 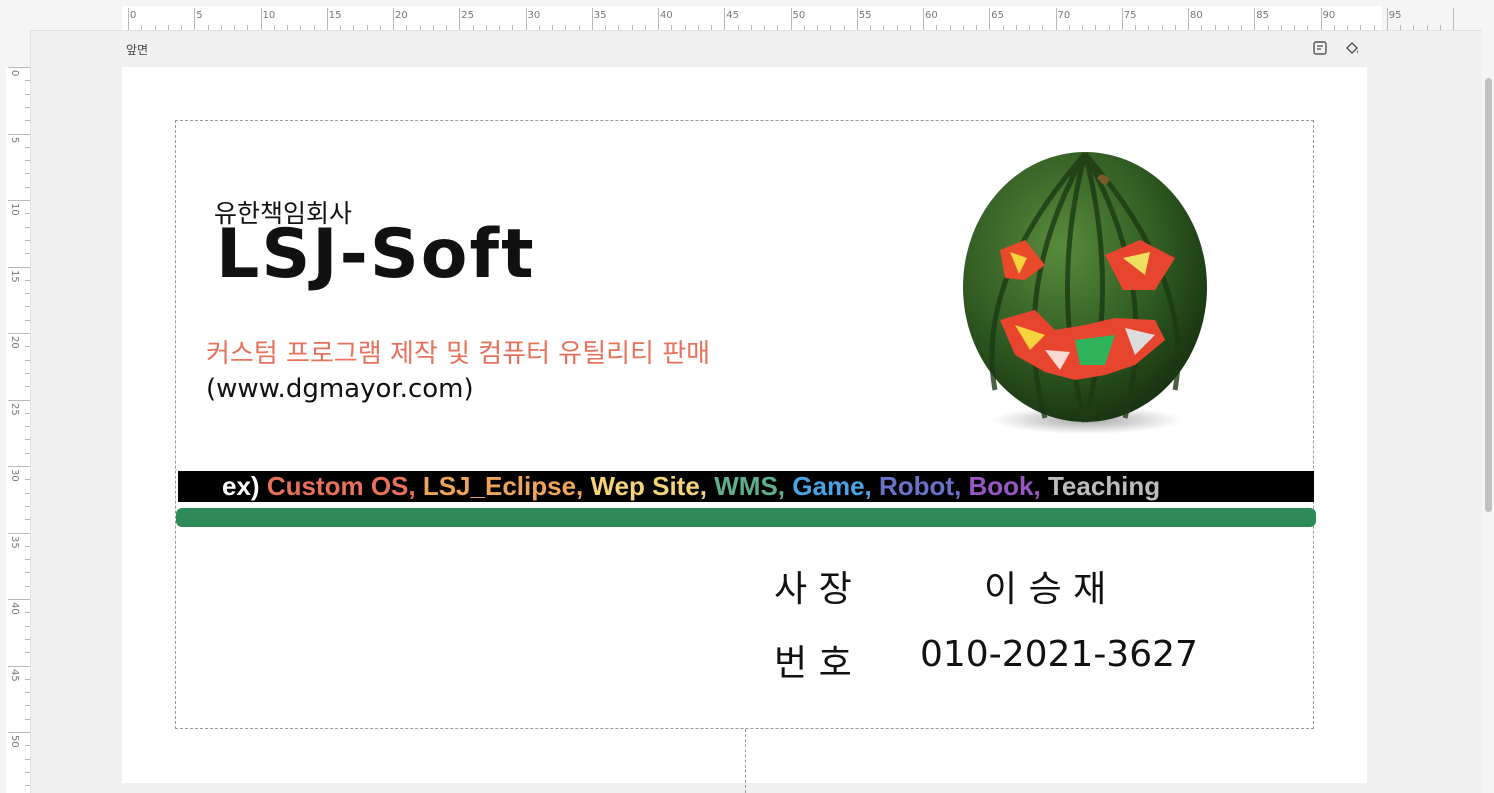 I want to click on ruler-number: 60, so click(x=931, y=15).